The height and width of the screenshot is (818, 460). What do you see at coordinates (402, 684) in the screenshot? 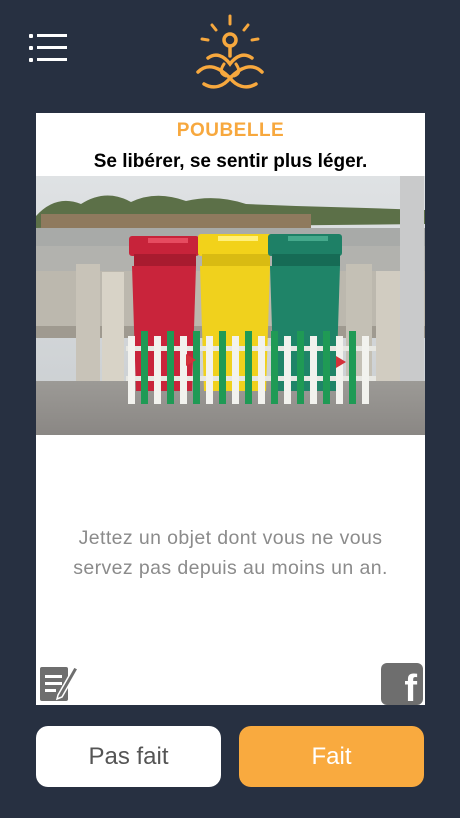
I see `facebook-share-button: f` at bounding box center [402, 684].